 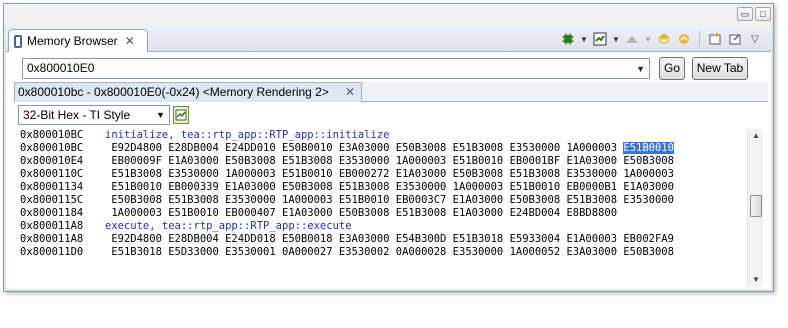 I want to click on format-selected: 32-Bit Hex - TI Style, so click(x=77, y=115).